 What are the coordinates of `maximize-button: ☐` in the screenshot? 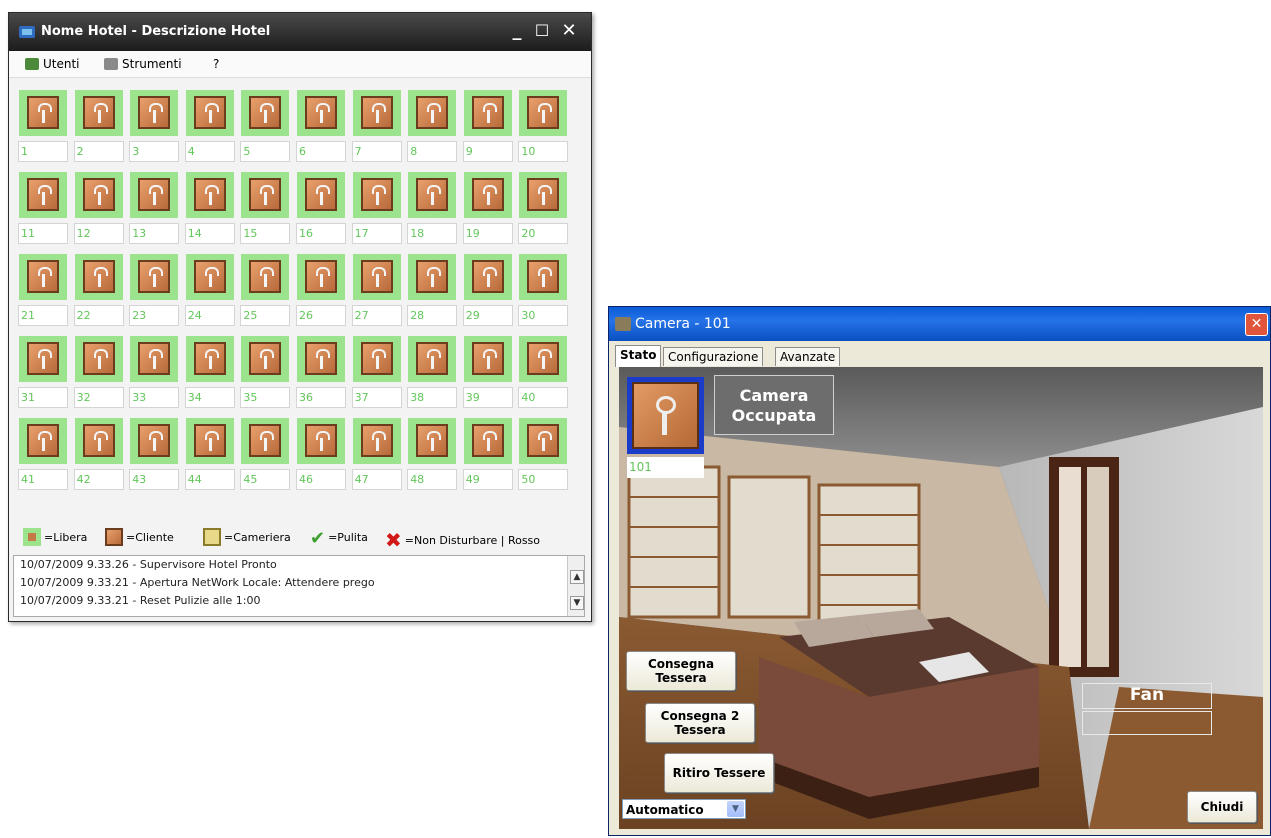 It's located at (542, 31).